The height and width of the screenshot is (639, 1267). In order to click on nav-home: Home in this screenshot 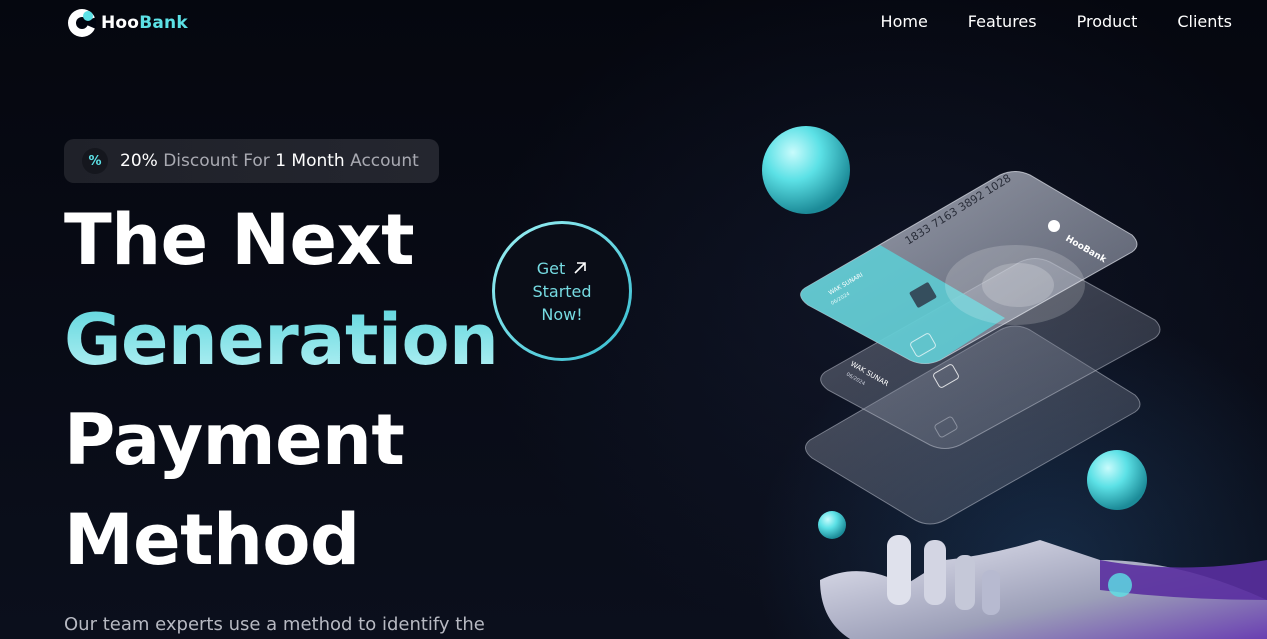, I will do `click(904, 21)`.